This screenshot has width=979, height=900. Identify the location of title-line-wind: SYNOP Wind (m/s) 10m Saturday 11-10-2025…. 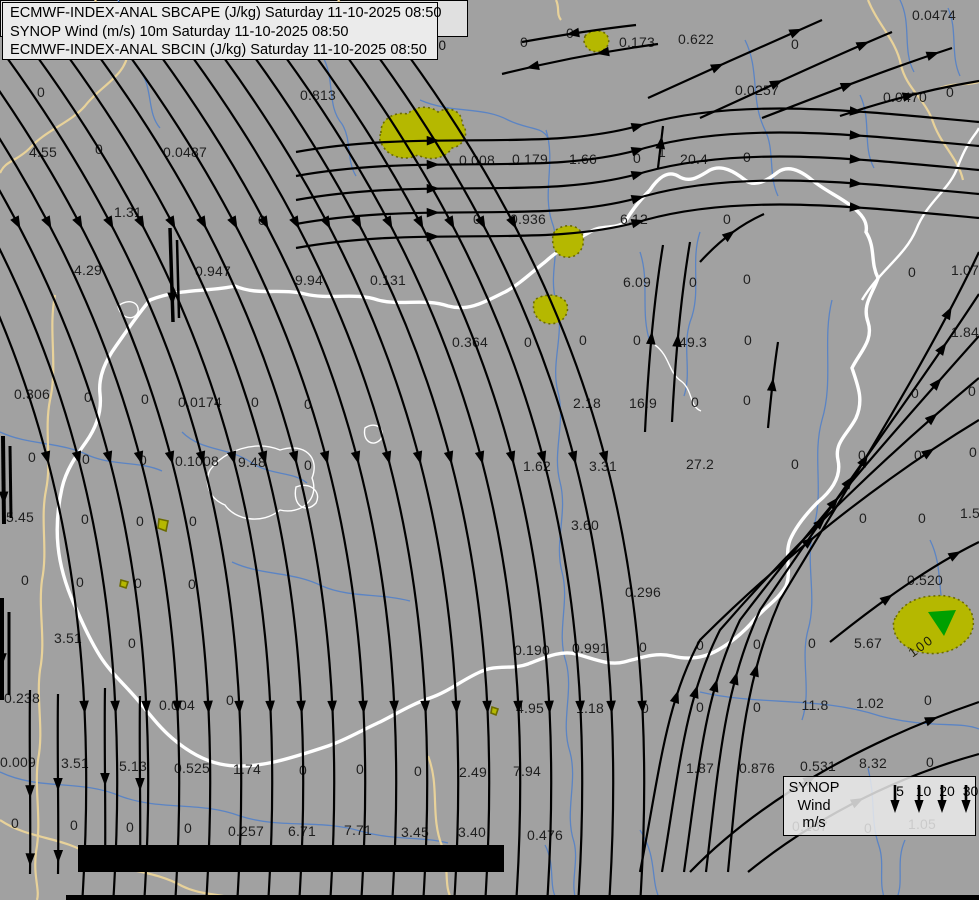
(179, 31).